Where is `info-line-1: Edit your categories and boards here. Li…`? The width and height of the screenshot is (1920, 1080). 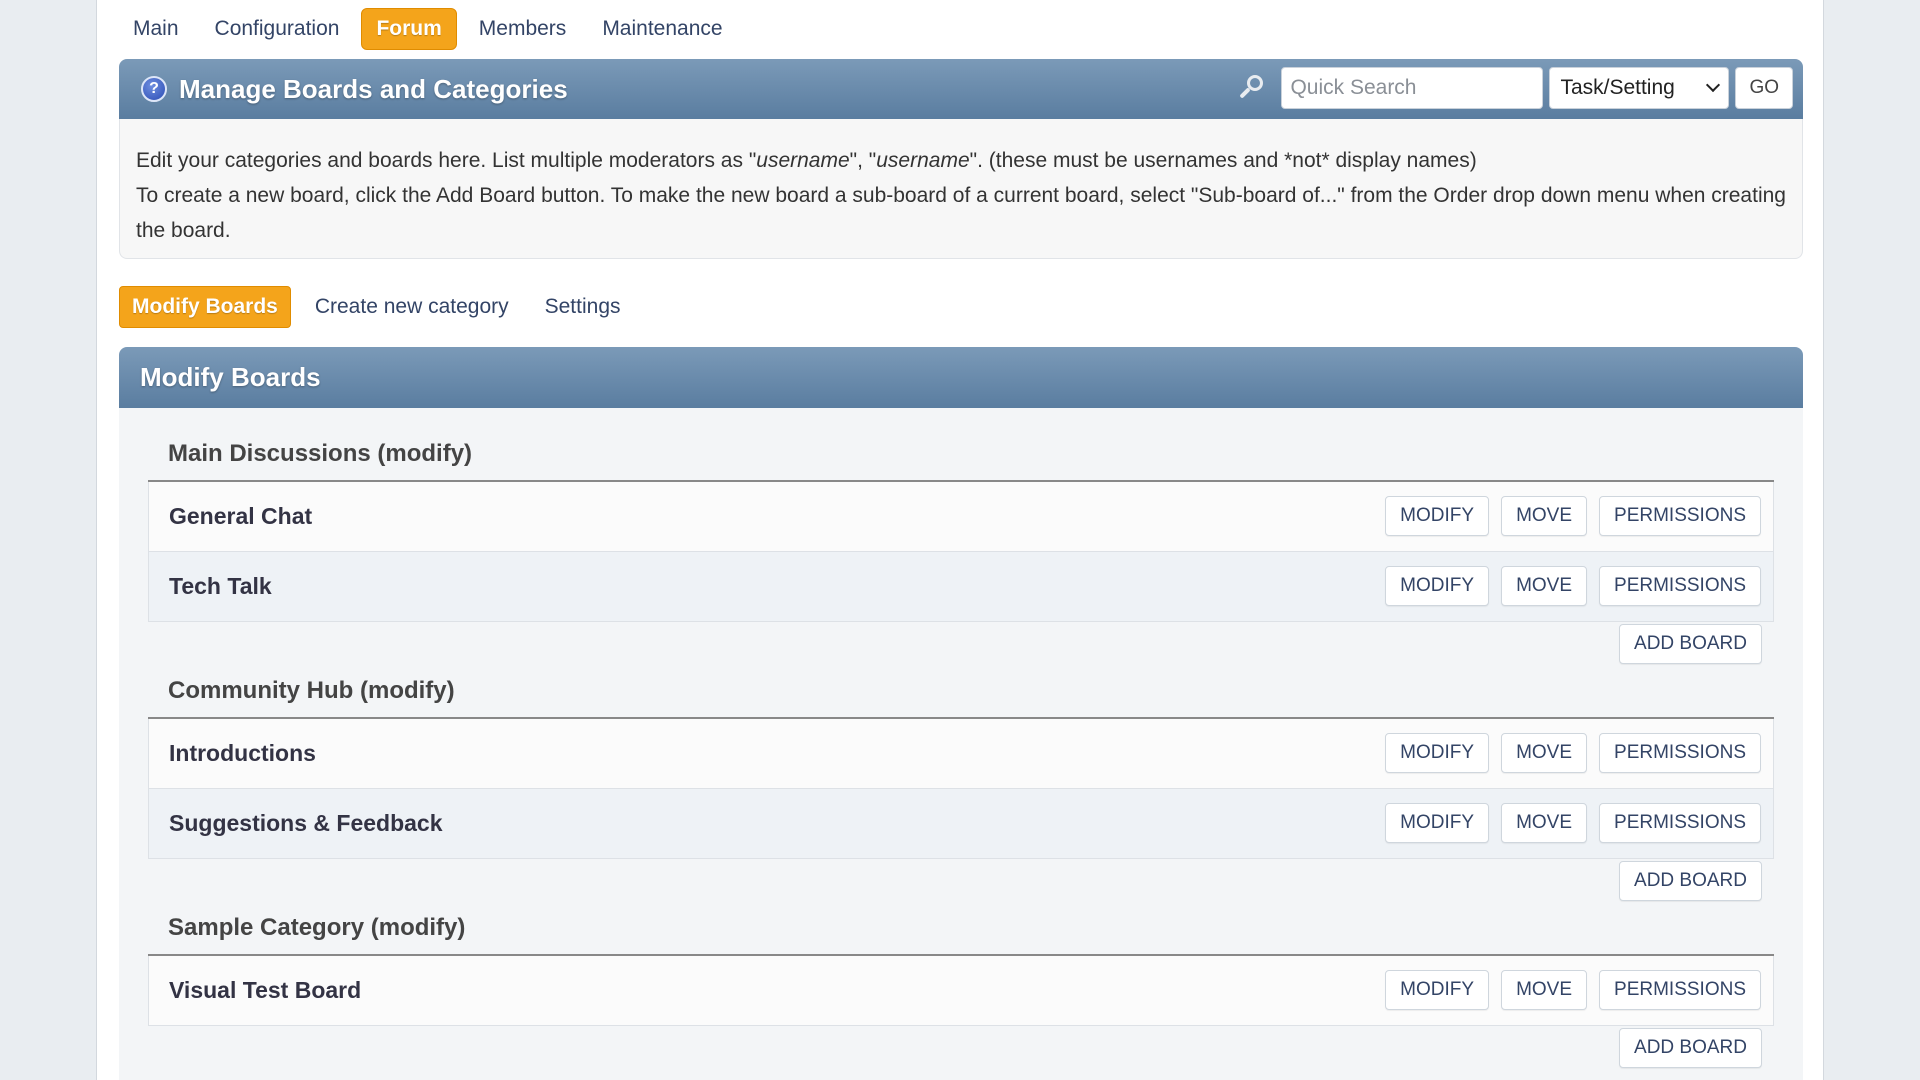
info-line-1: Edit your categories and boards here. Li… is located at coordinates (806, 160).